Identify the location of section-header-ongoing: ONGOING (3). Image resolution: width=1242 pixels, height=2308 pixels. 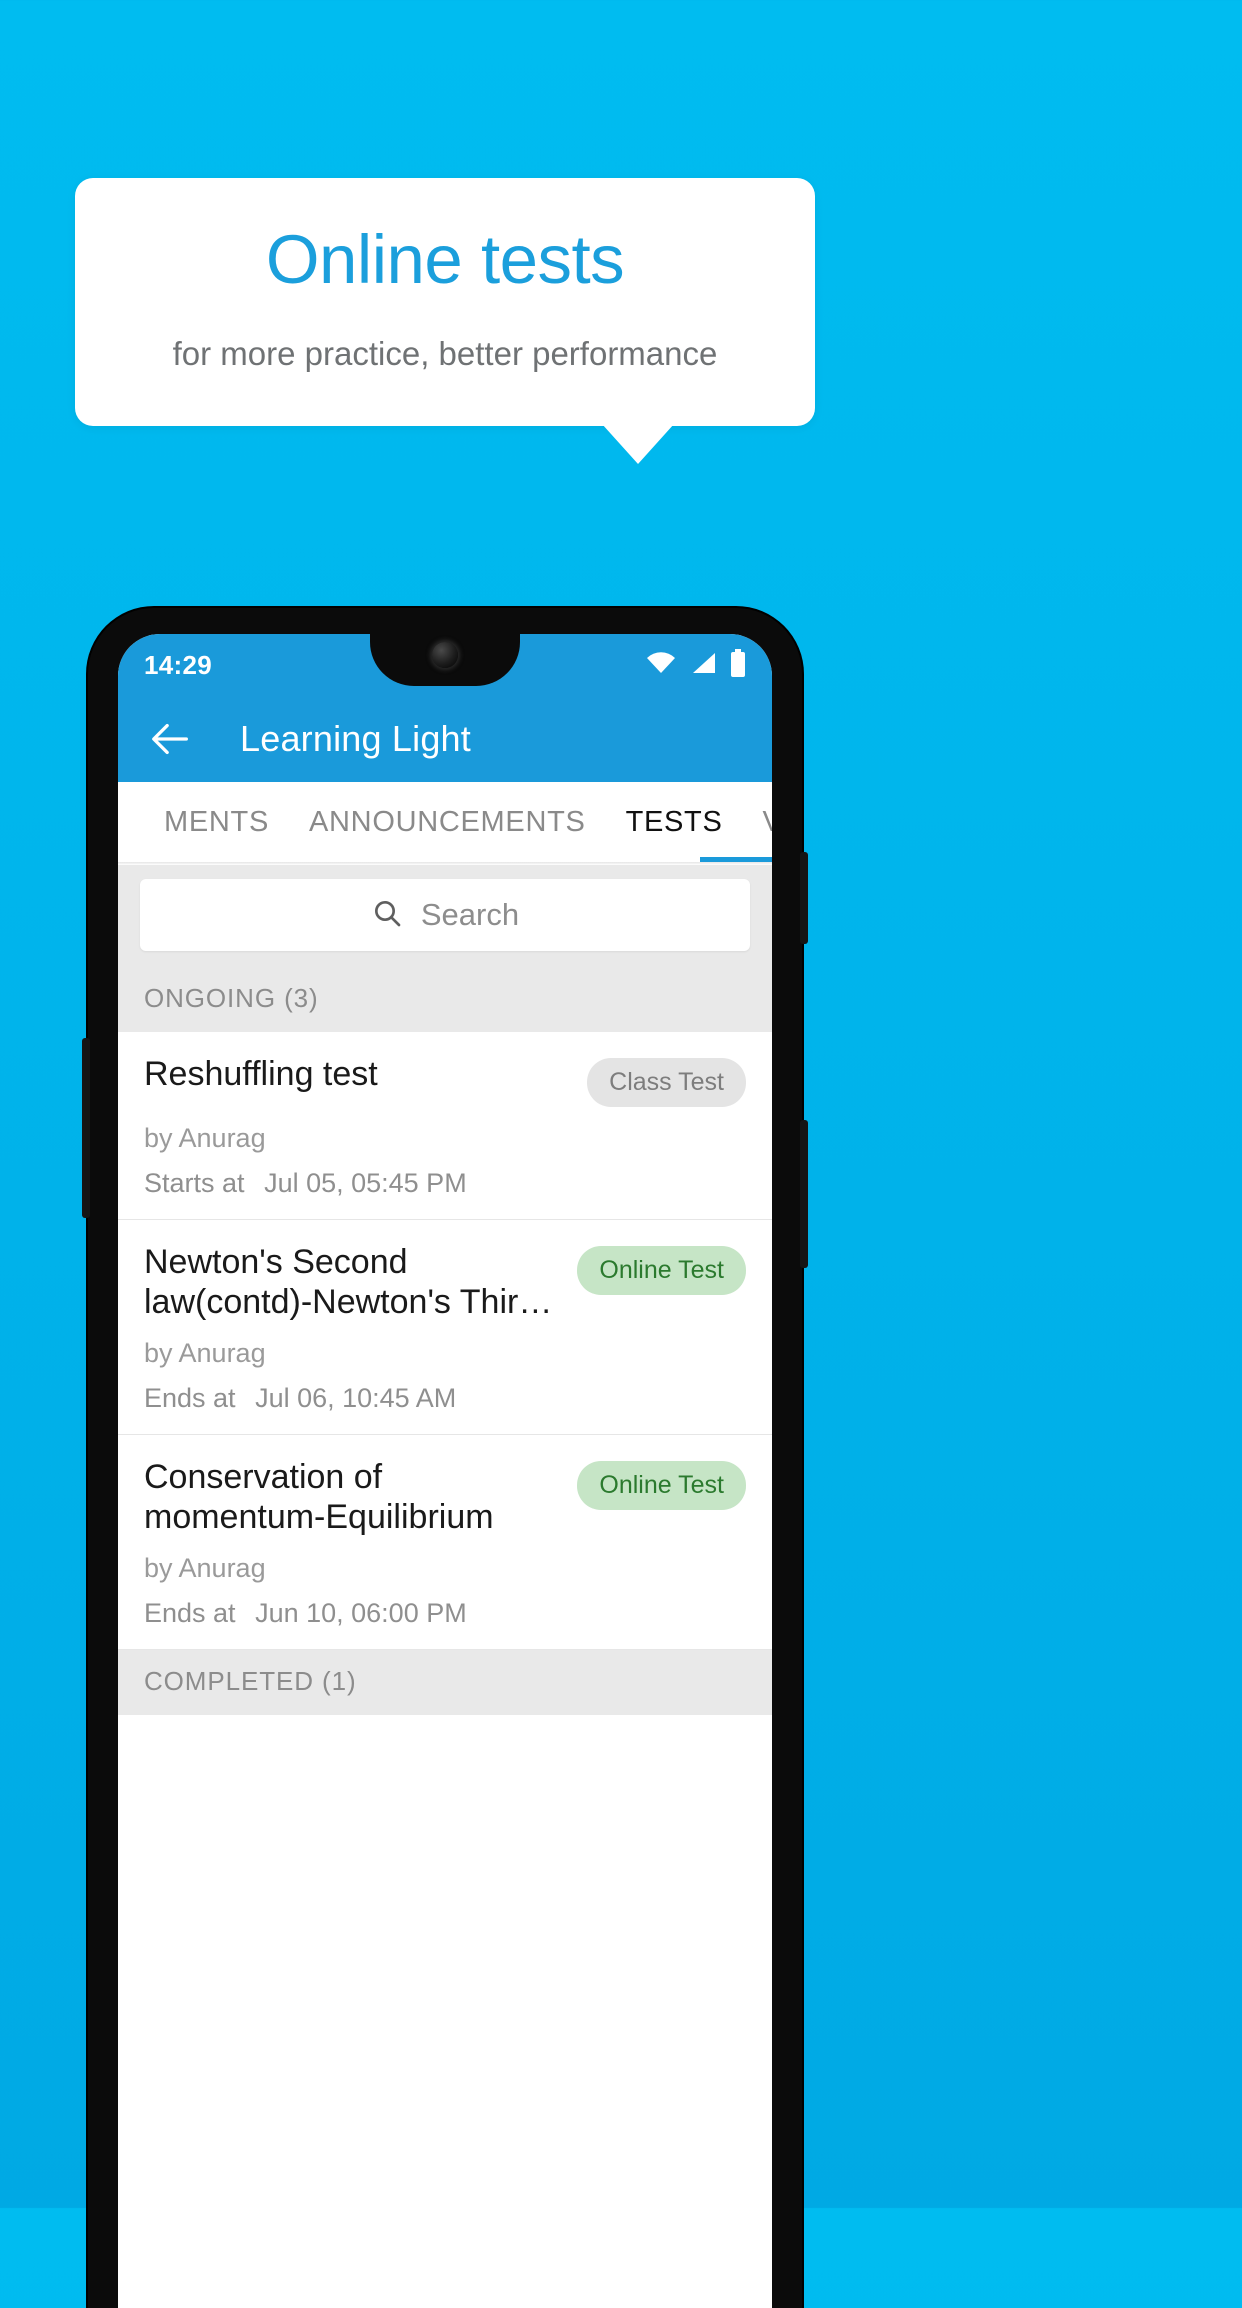
(445, 999).